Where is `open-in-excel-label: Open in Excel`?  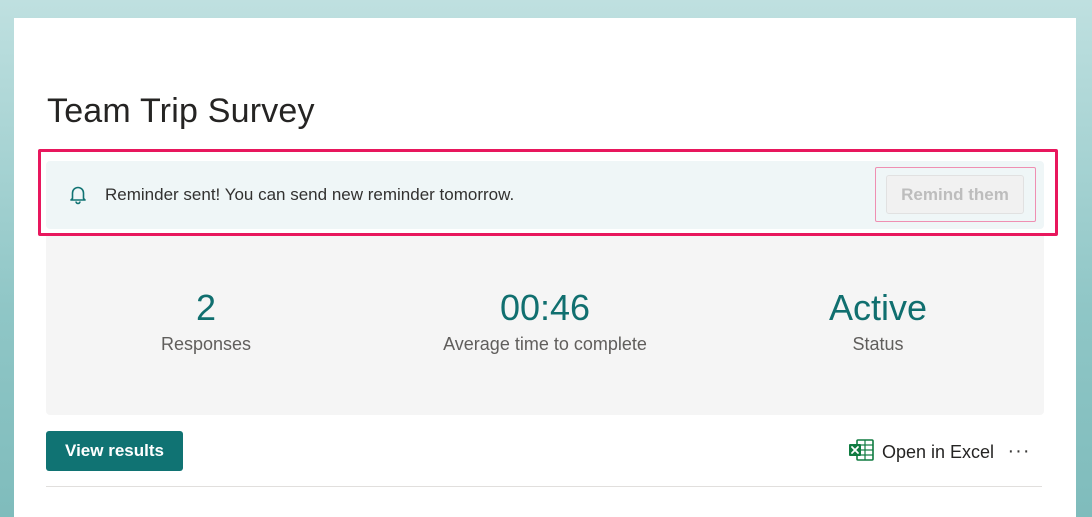 open-in-excel-label: Open in Excel is located at coordinates (938, 451).